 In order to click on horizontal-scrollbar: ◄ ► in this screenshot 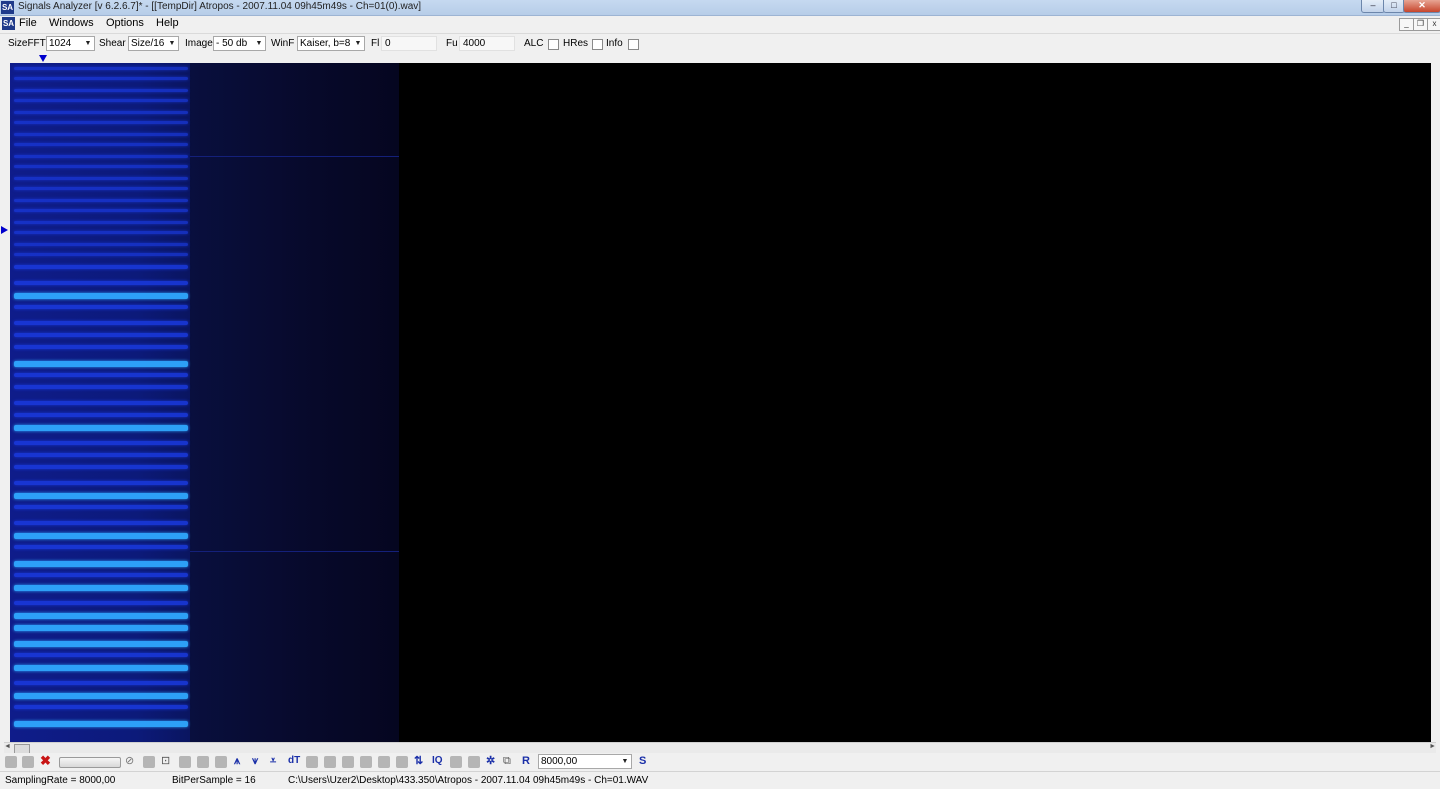, I will do `click(720, 748)`.